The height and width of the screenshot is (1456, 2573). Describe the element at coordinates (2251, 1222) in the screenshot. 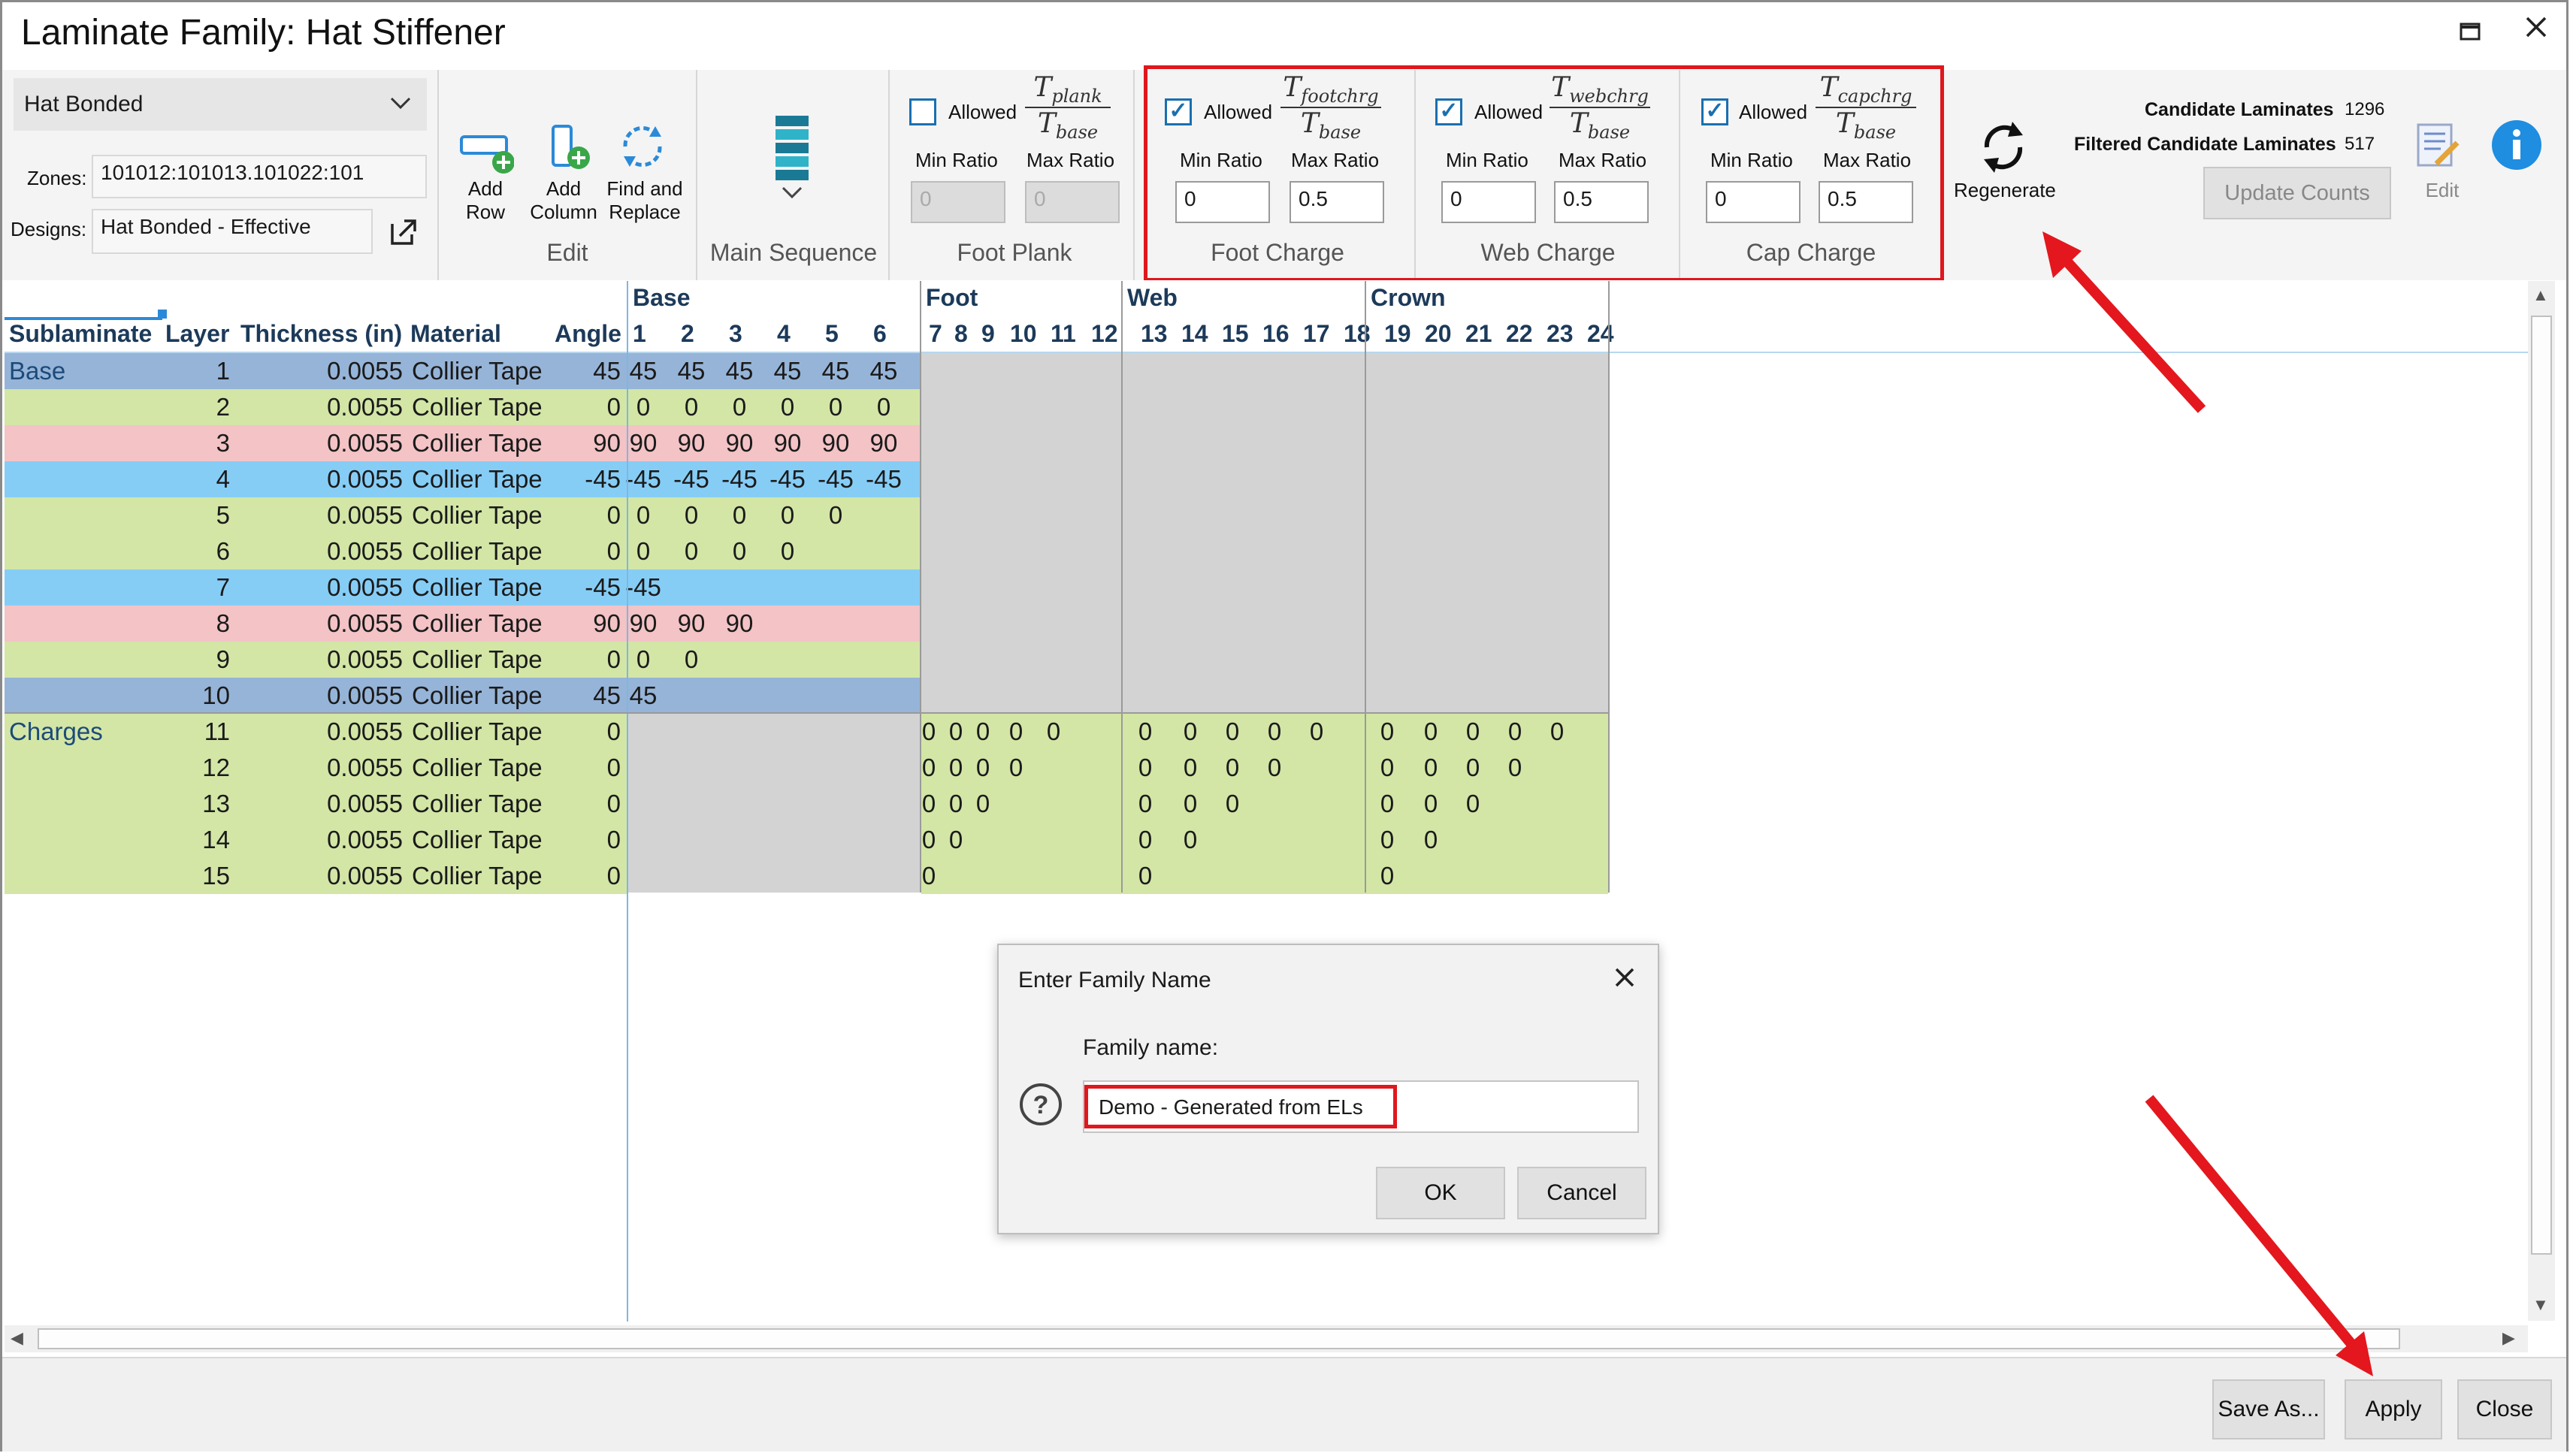

I see `annotation-arrow-apply` at that location.